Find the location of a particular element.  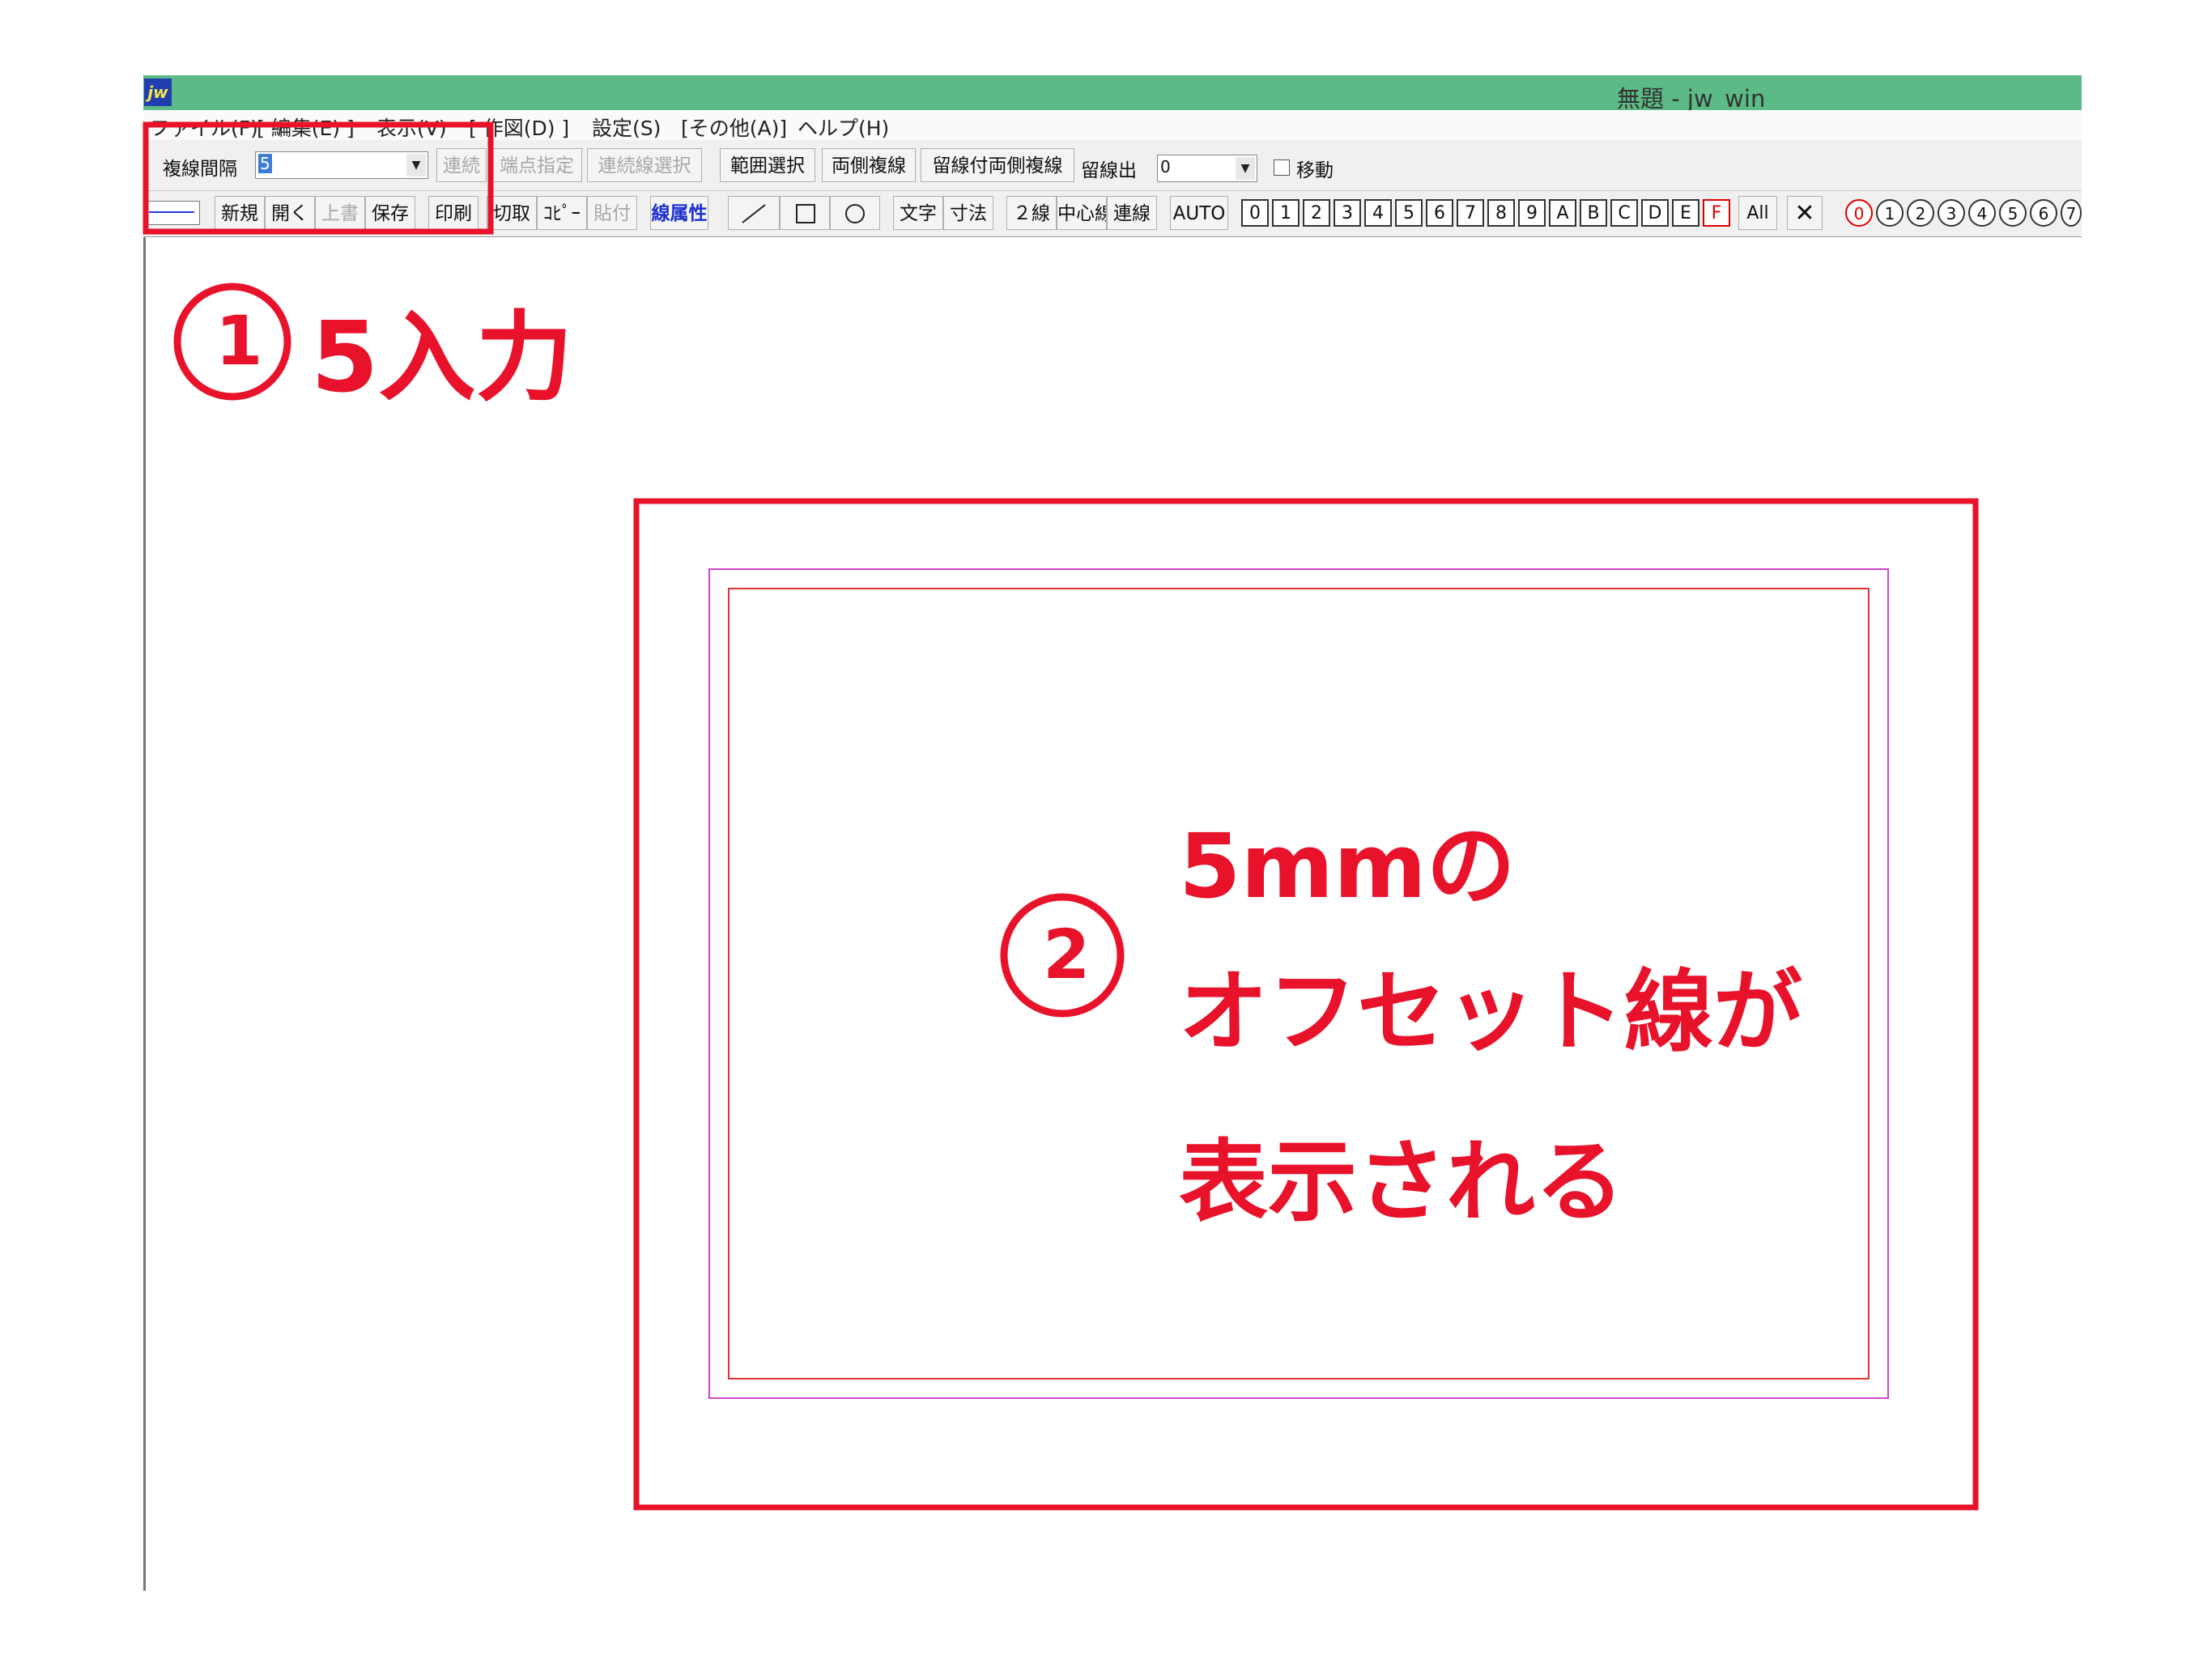

step1-number: 1 is located at coordinates (239, 340).